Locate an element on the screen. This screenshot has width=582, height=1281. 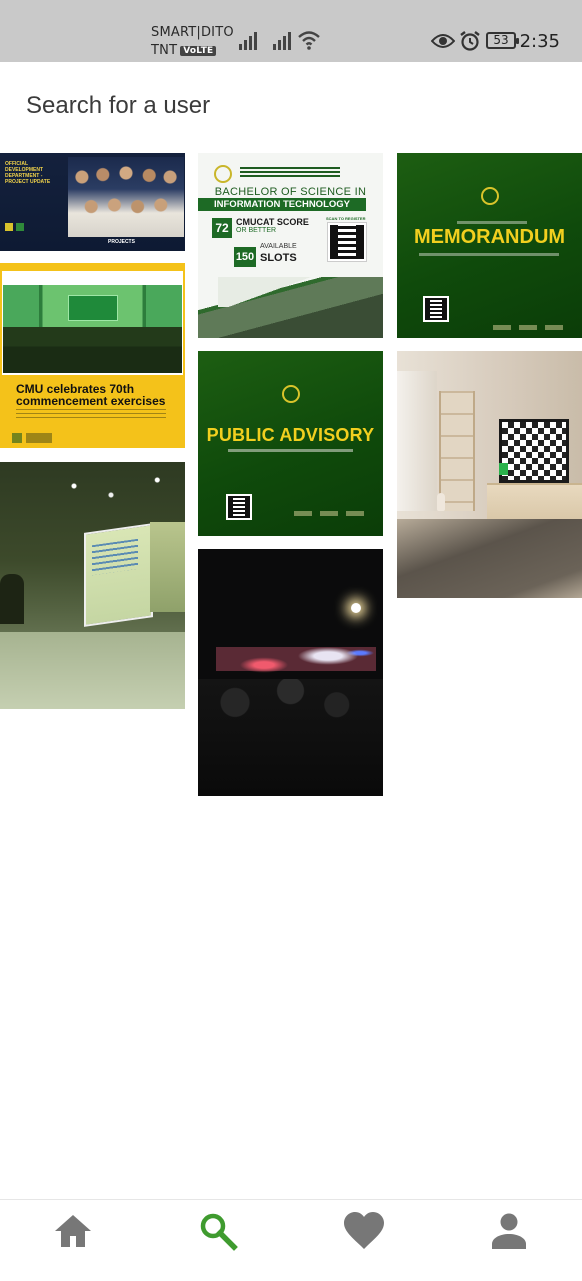
caption-lines is located at coordinates (91, 415).